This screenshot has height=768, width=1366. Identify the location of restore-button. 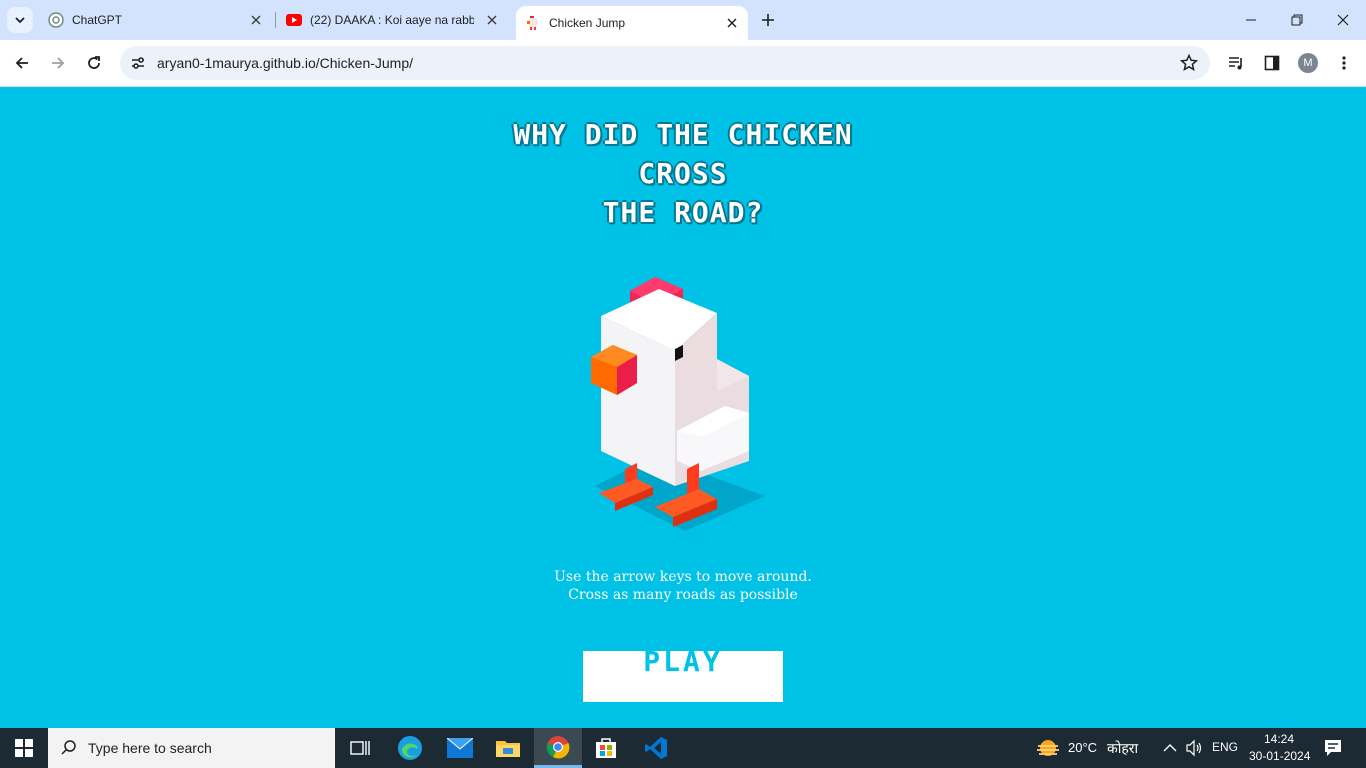
(1297, 20).